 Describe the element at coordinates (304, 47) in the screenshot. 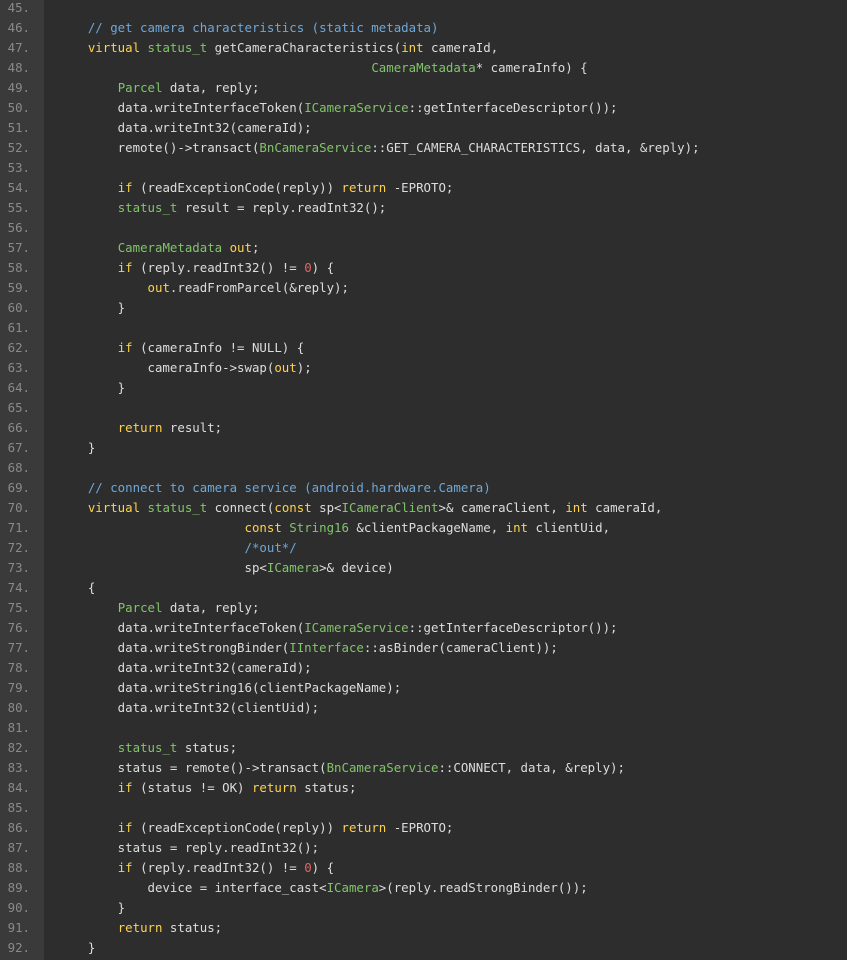

I see `code-token: getCameraCharacteristics(` at that location.